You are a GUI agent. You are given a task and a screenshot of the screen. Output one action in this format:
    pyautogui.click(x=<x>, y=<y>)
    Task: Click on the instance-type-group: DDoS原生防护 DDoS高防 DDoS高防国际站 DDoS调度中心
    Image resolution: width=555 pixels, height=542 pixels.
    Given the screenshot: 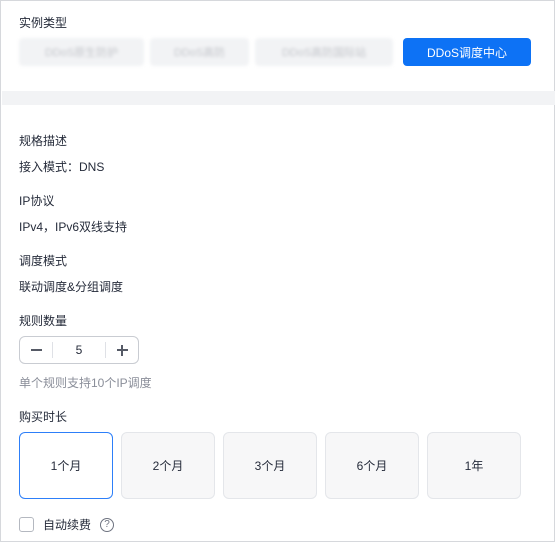 What is the action you would take?
    pyautogui.click(x=275, y=52)
    